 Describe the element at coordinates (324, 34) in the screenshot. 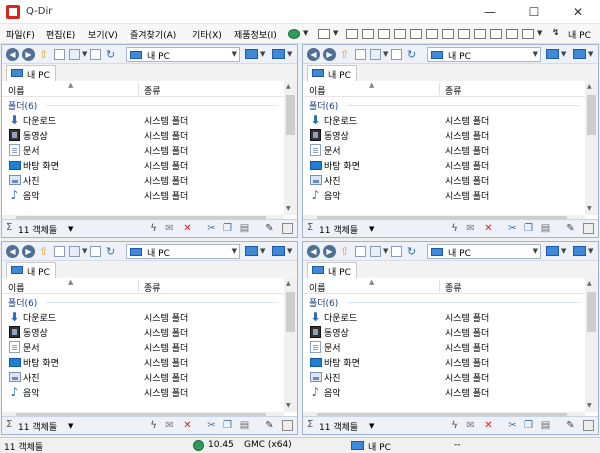

I see `layout-quad-icon` at that location.